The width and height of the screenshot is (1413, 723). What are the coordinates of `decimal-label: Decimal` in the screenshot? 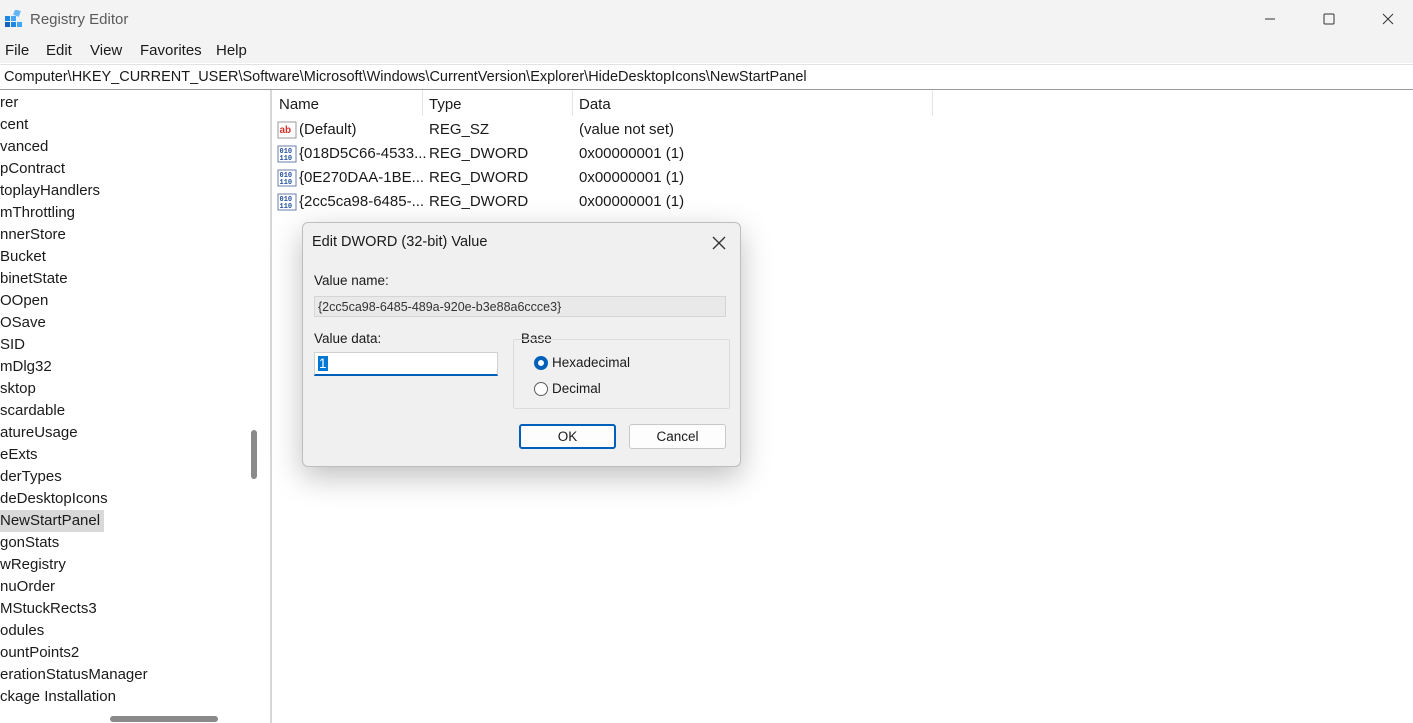 It's located at (576, 388).